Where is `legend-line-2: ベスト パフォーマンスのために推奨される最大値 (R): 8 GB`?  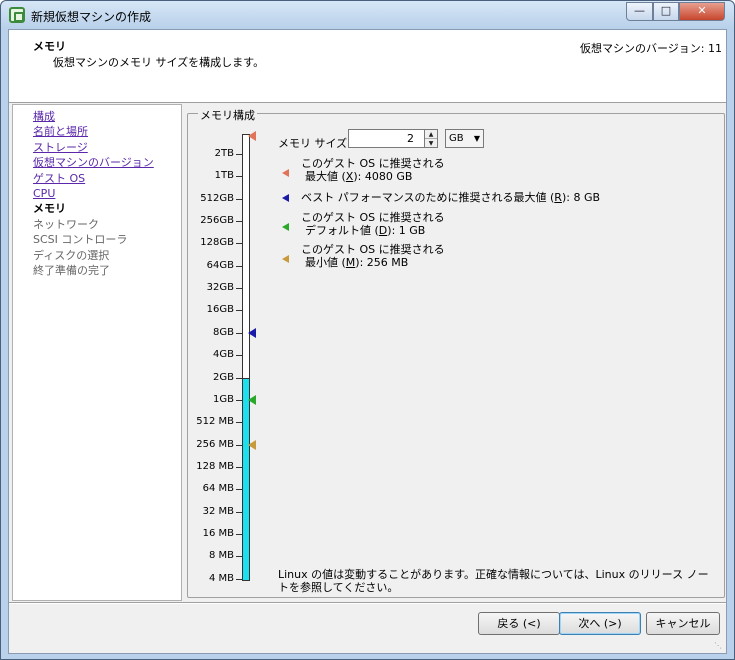 legend-line-2: ベスト パフォーマンスのために推奨される最大値 (R): 8 GB is located at coordinates (451, 197).